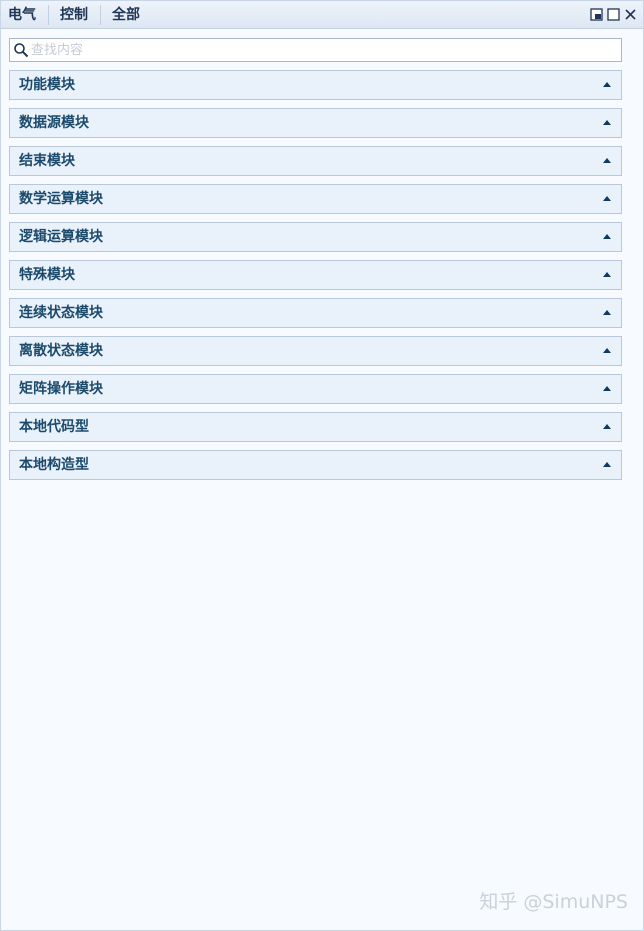 Image resolution: width=644 pixels, height=931 pixels. I want to click on category-special-blocks: 特殊模块, so click(315, 275).